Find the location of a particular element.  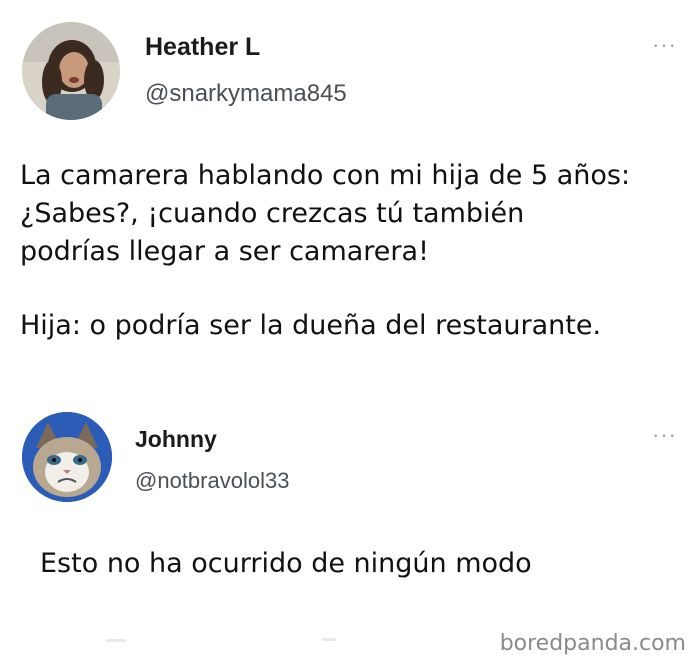

tweet-line: podrías llegar a ser camarera! is located at coordinates (224, 251).